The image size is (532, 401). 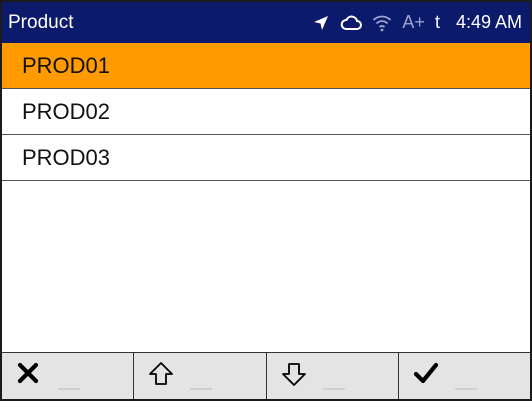 I want to click on list-item-label: PROD01, so click(x=66, y=65).